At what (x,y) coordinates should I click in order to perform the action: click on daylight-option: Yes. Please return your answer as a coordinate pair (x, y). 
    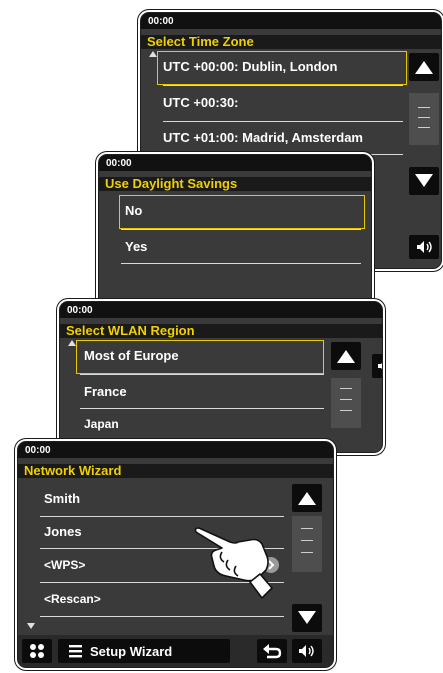
    Looking at the image, I should click on (136, 246).